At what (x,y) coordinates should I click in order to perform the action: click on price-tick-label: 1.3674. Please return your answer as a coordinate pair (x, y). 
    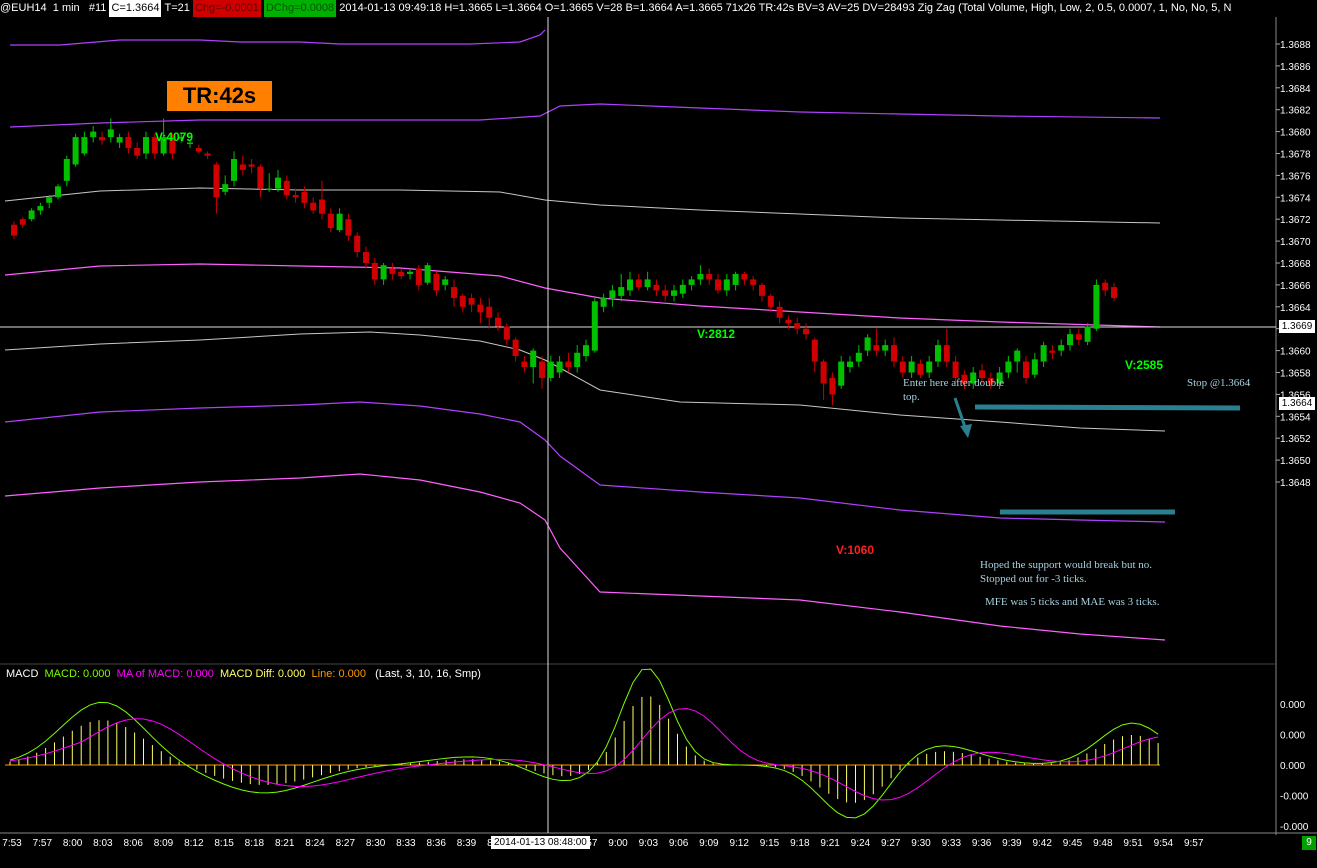
    Looking at the image, I should click on (1295, 198).